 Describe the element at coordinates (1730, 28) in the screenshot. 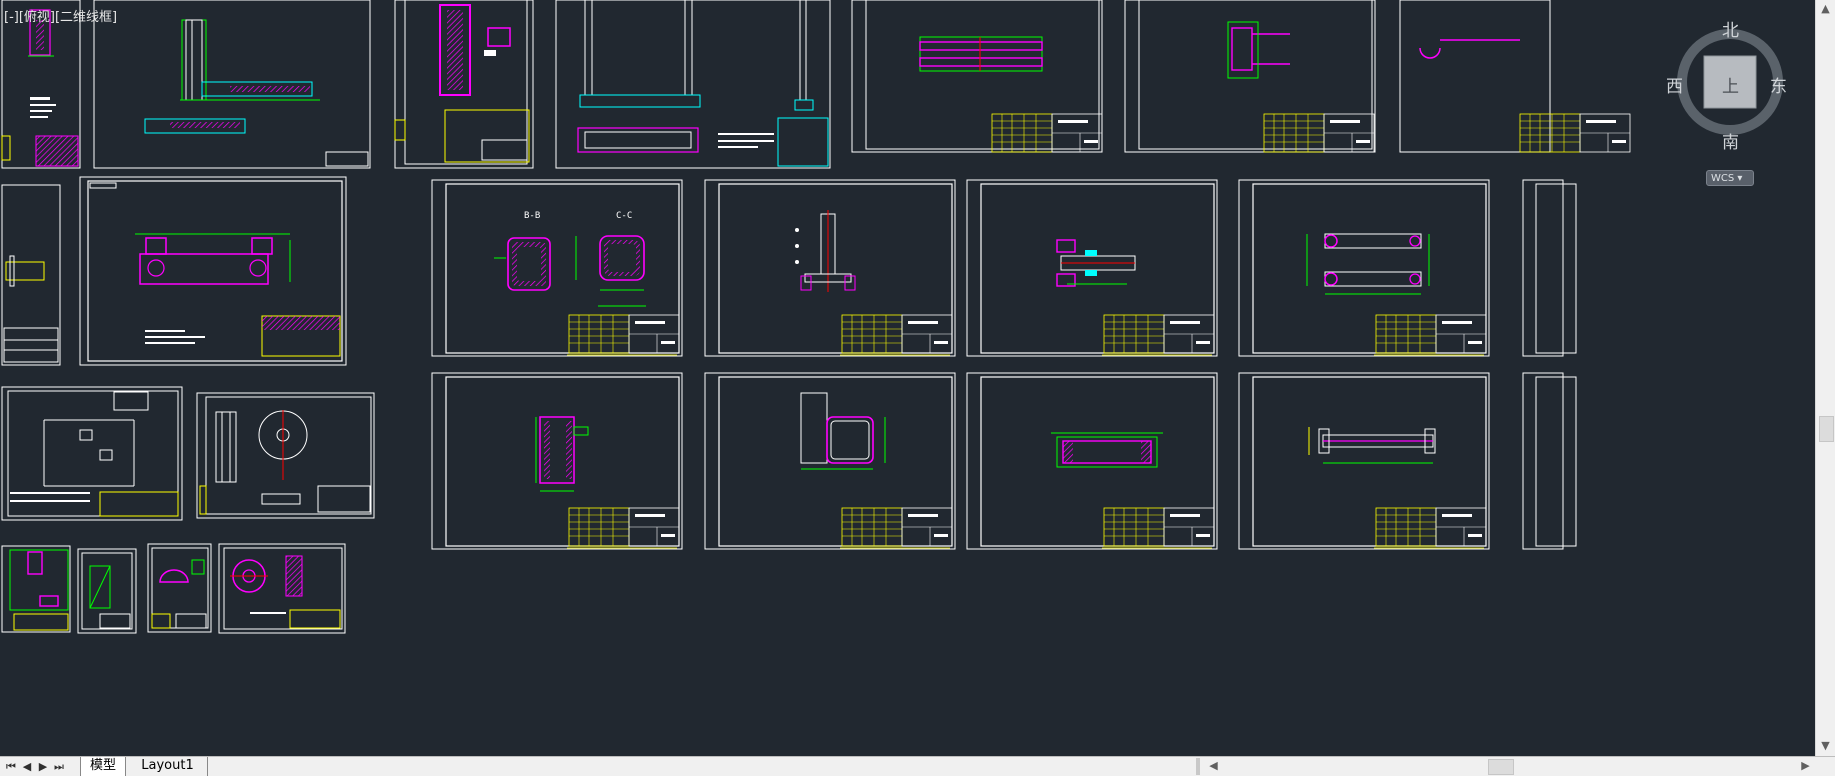

I see `compass-north: 北` at that location.